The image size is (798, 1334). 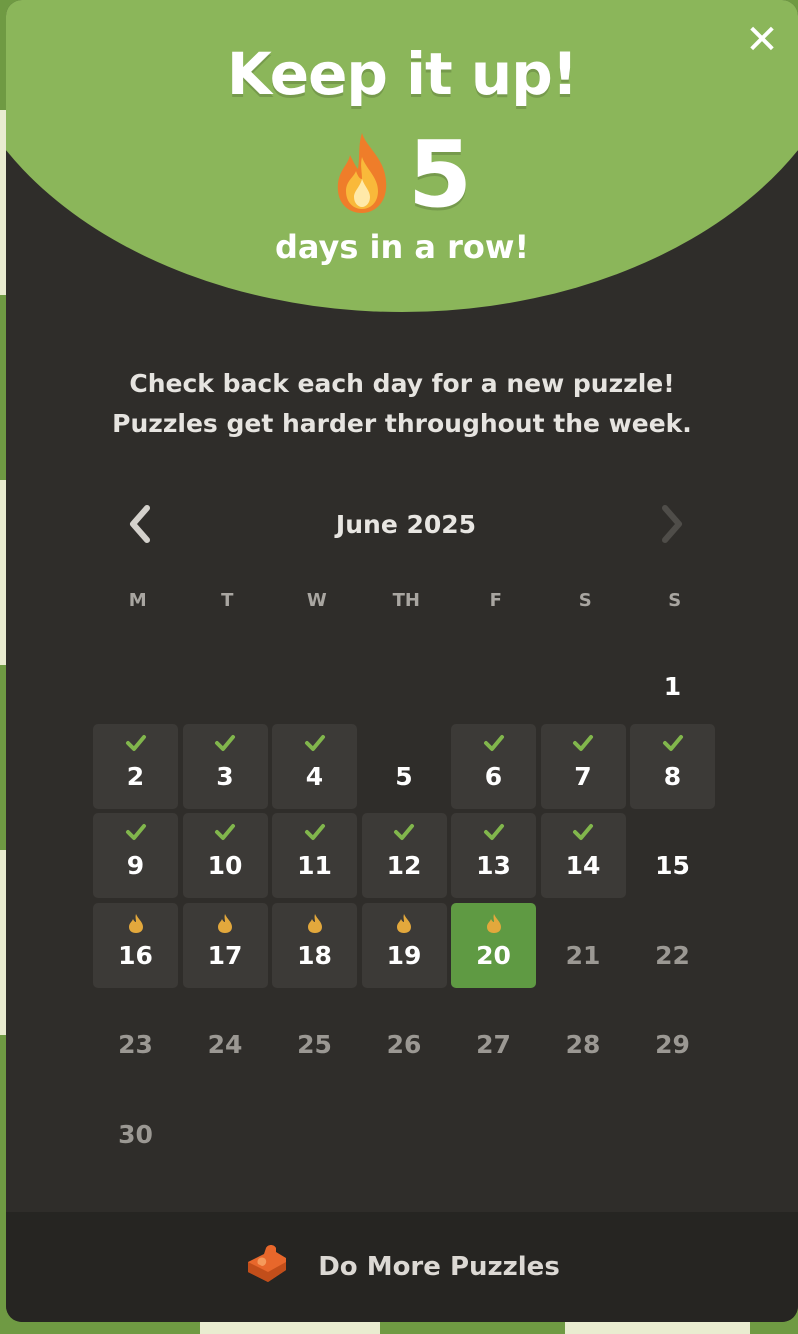 What do you see at coordinates (404, 955) in the screenshot?
I see `day-number: 19` at bounding box center [404, 955].